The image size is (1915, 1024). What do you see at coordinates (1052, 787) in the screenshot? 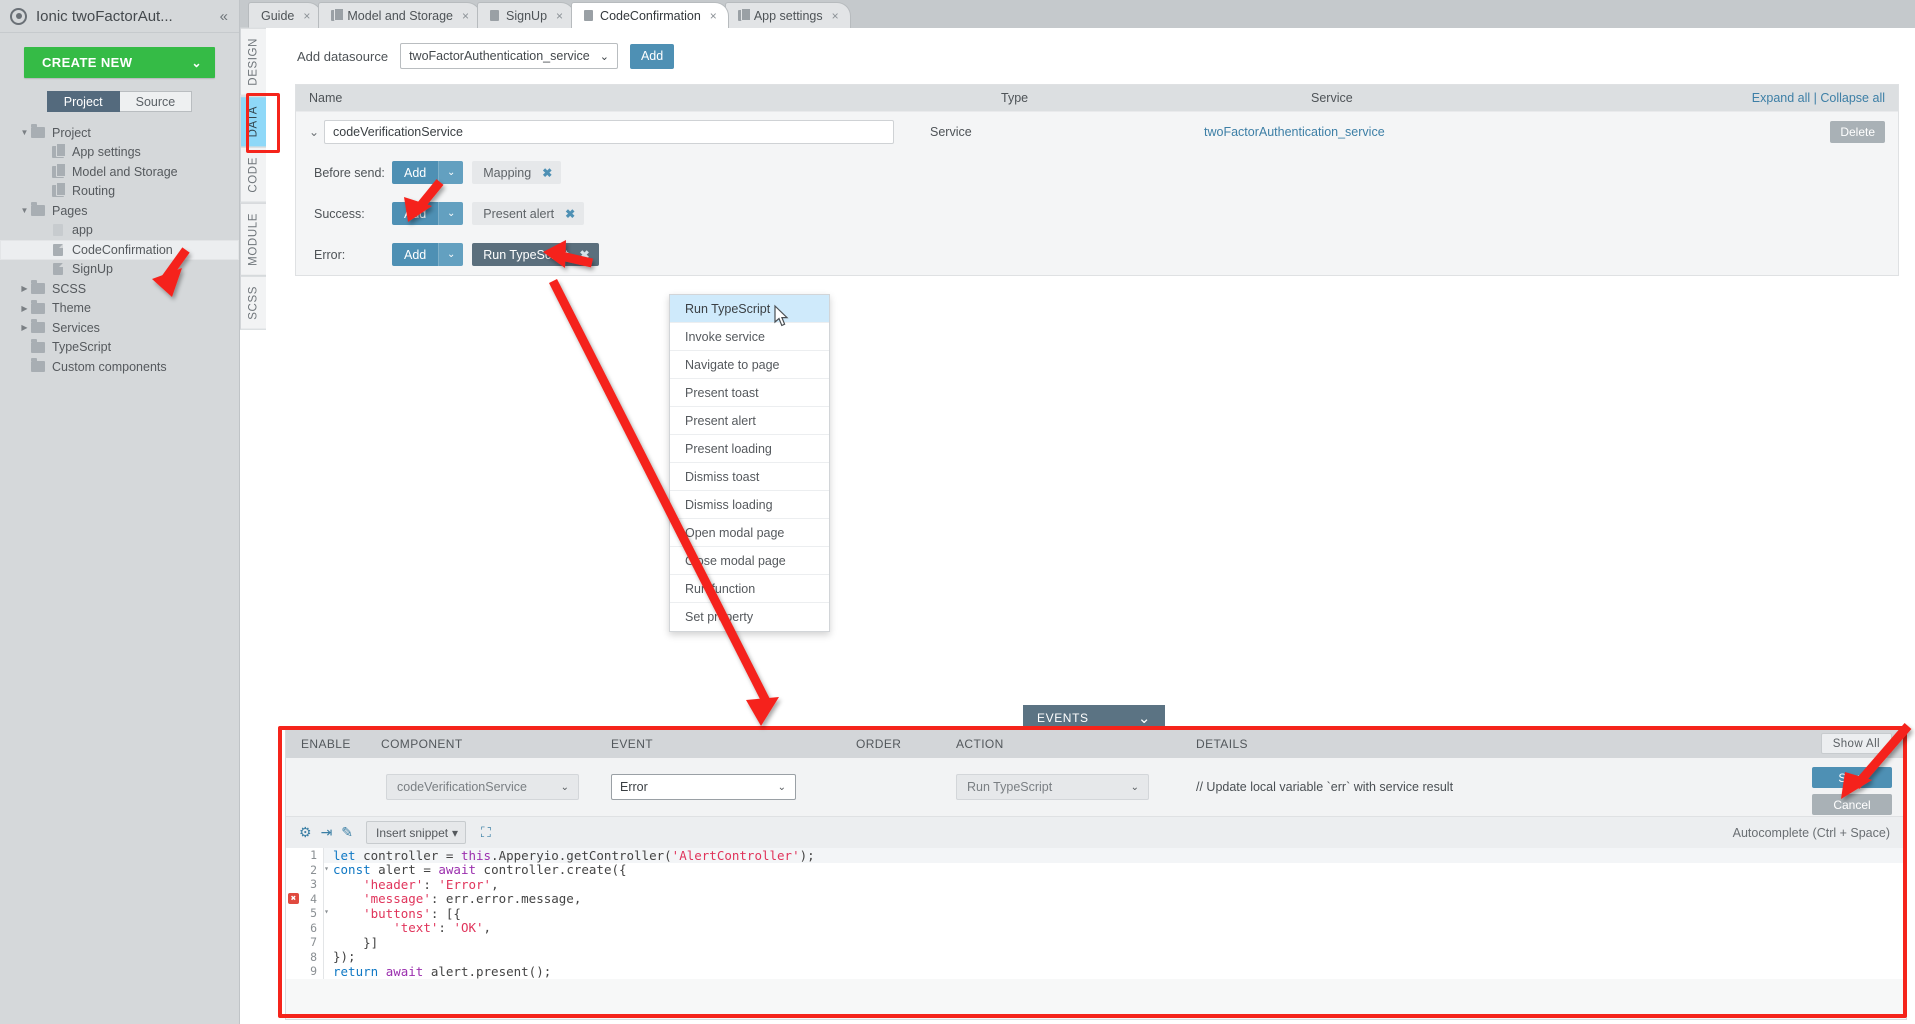
I see `action-select: Run TypeScript ⌄` at bounding box center [1052, 787].